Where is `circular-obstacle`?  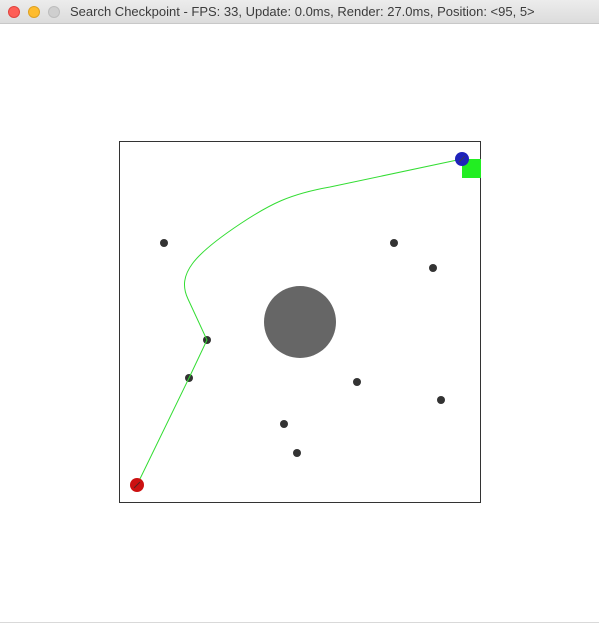
circular-obstacle is located at coordinates (300, 322).